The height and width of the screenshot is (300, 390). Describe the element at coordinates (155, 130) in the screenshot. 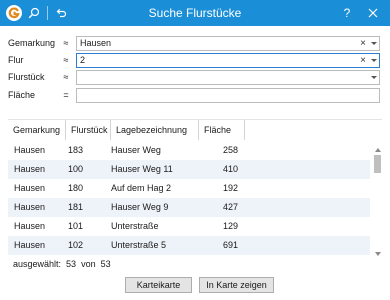

I see `column-header-lagebezeichnung: Lagebezeichnung` at that location.